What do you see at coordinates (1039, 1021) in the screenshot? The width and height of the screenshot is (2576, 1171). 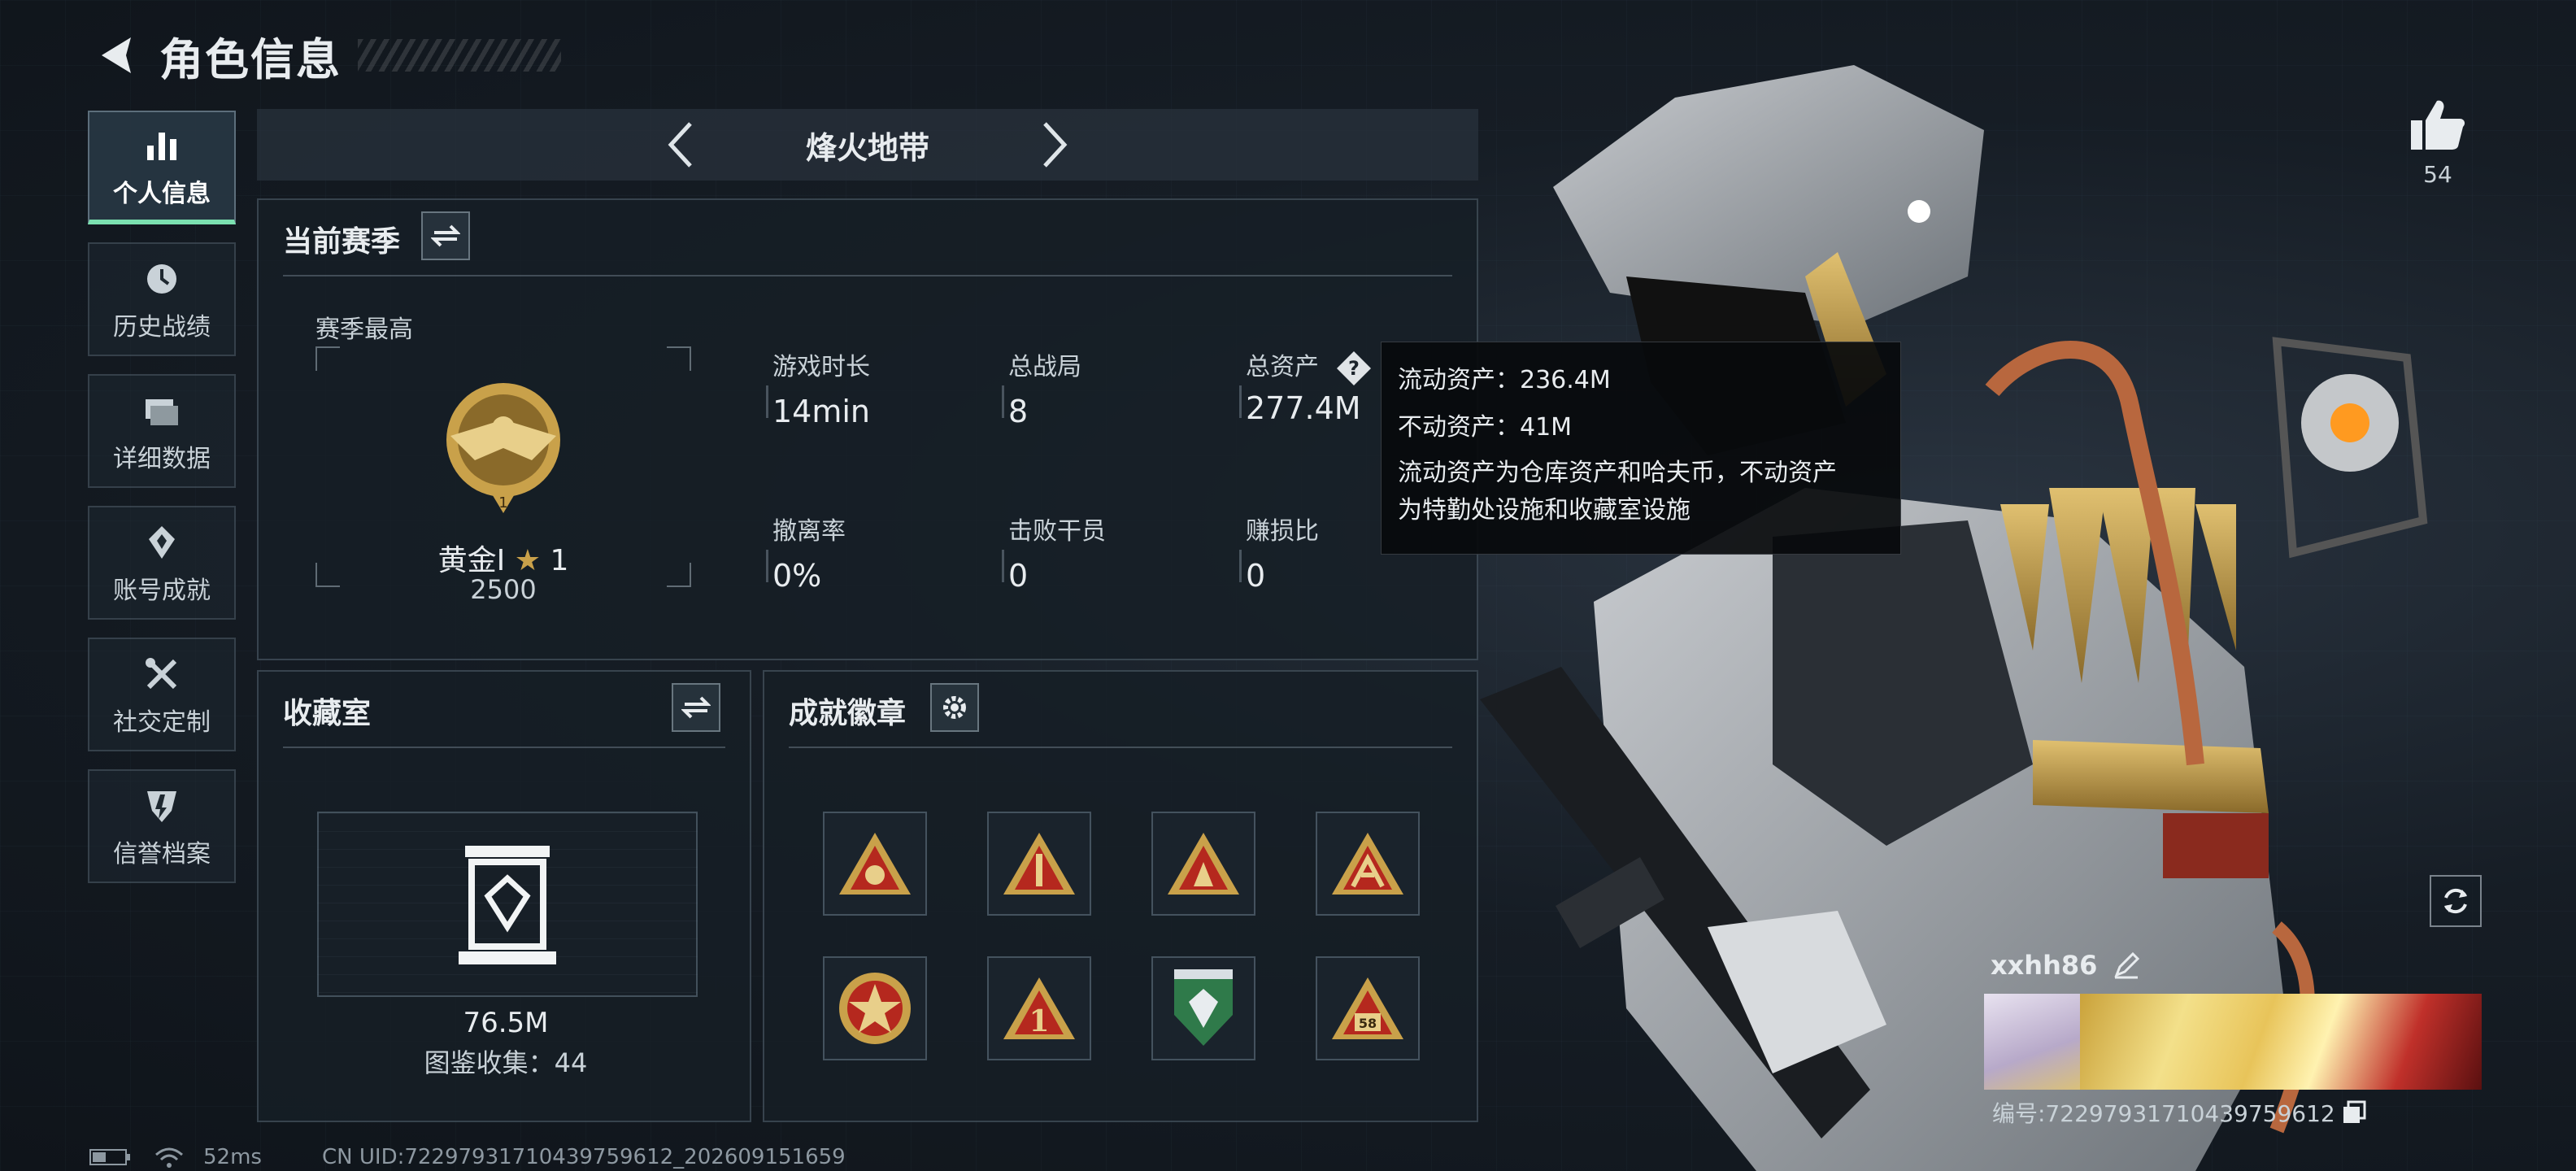 I see `badge-text: 1` at bounding box center [1039, 1021].